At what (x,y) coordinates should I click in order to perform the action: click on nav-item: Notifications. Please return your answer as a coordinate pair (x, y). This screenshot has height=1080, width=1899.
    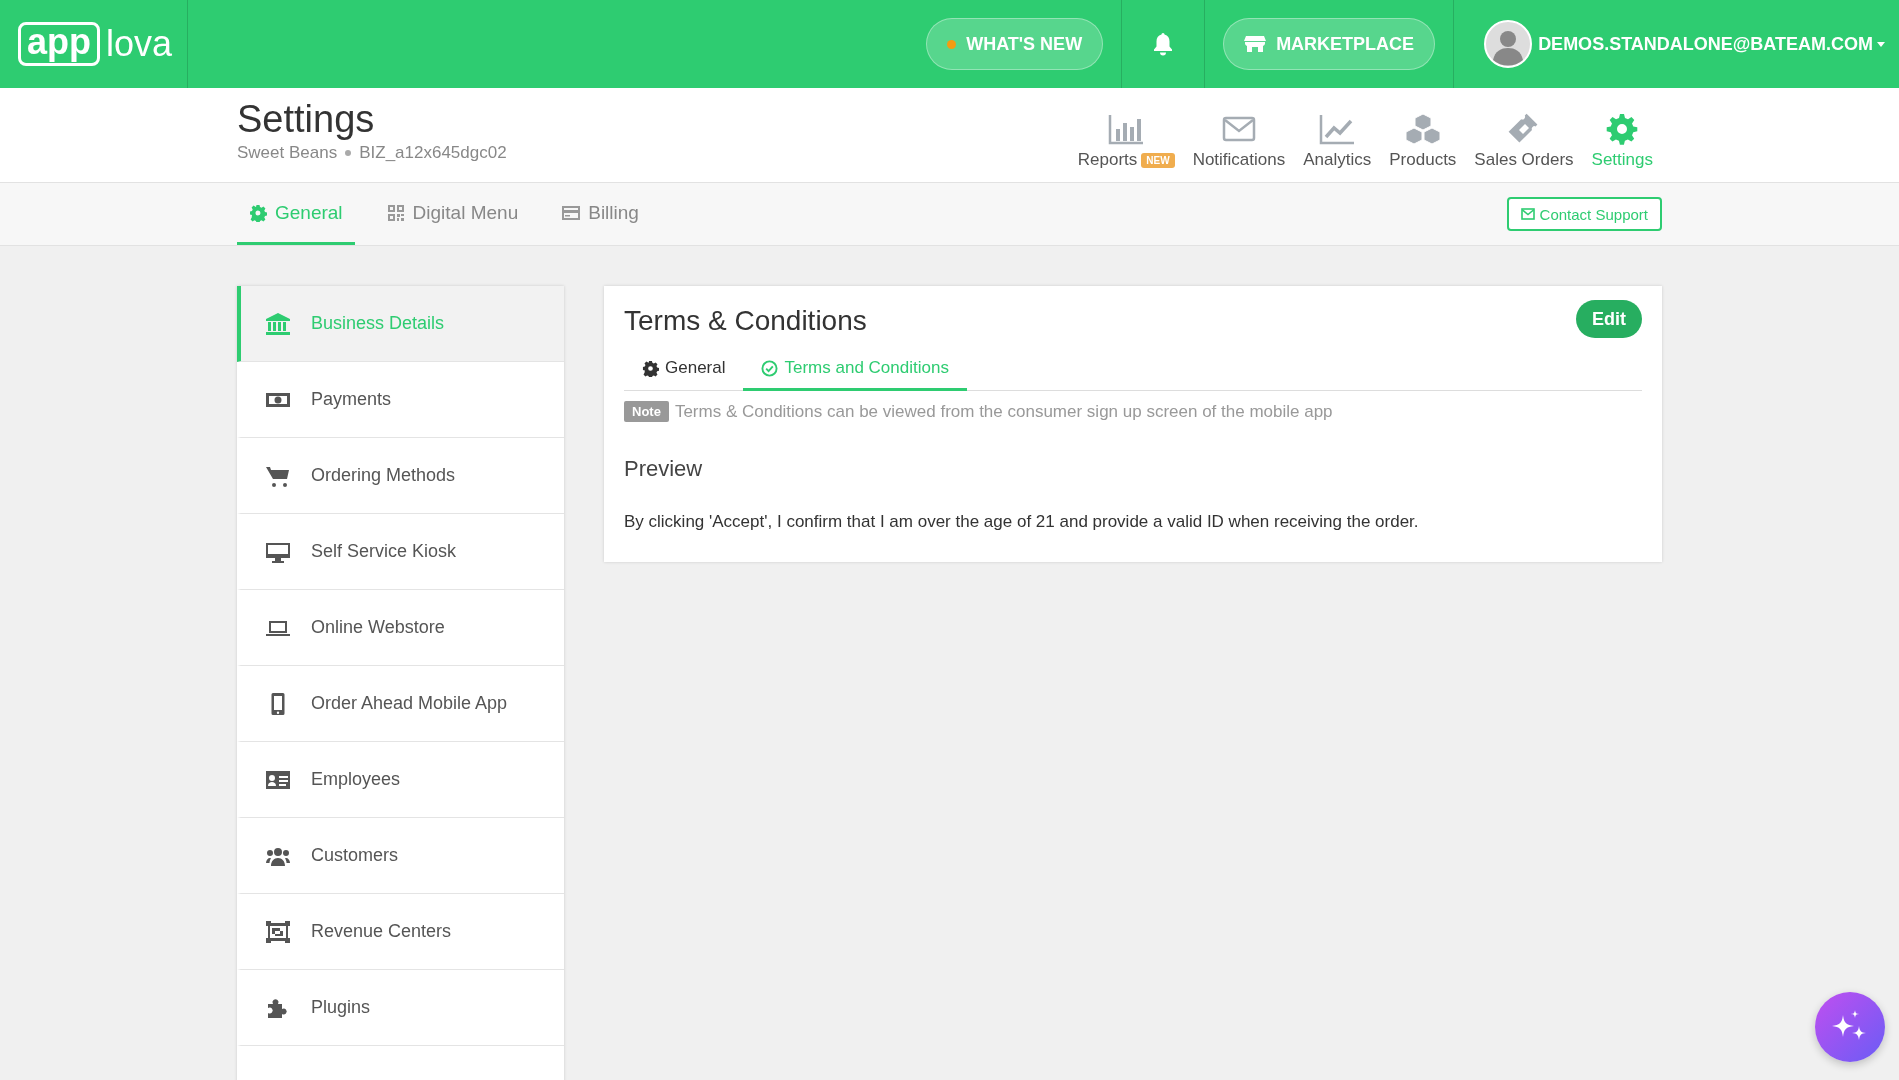
    Looking at the image, I should click on (1239, 141).